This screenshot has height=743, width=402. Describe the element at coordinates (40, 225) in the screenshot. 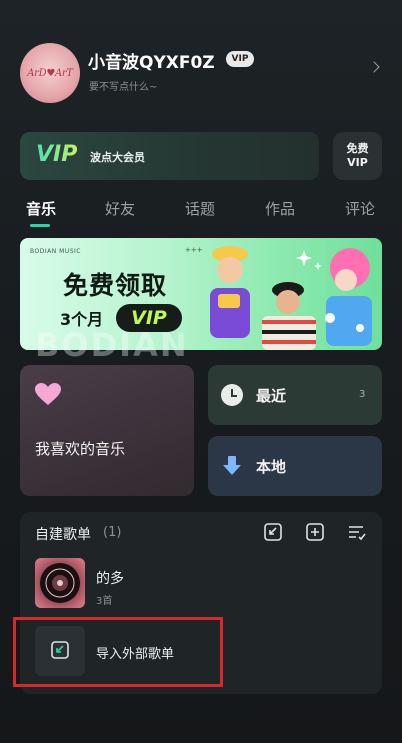

I see `active-tab-indicator` at that location.